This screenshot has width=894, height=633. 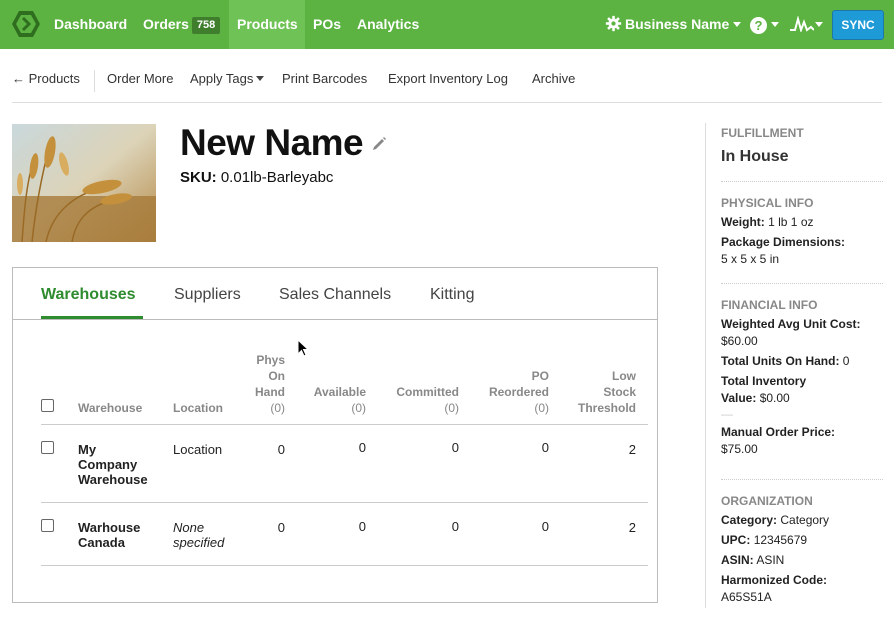 I want to click on nav-products: Products, so click(x=267, y=24).